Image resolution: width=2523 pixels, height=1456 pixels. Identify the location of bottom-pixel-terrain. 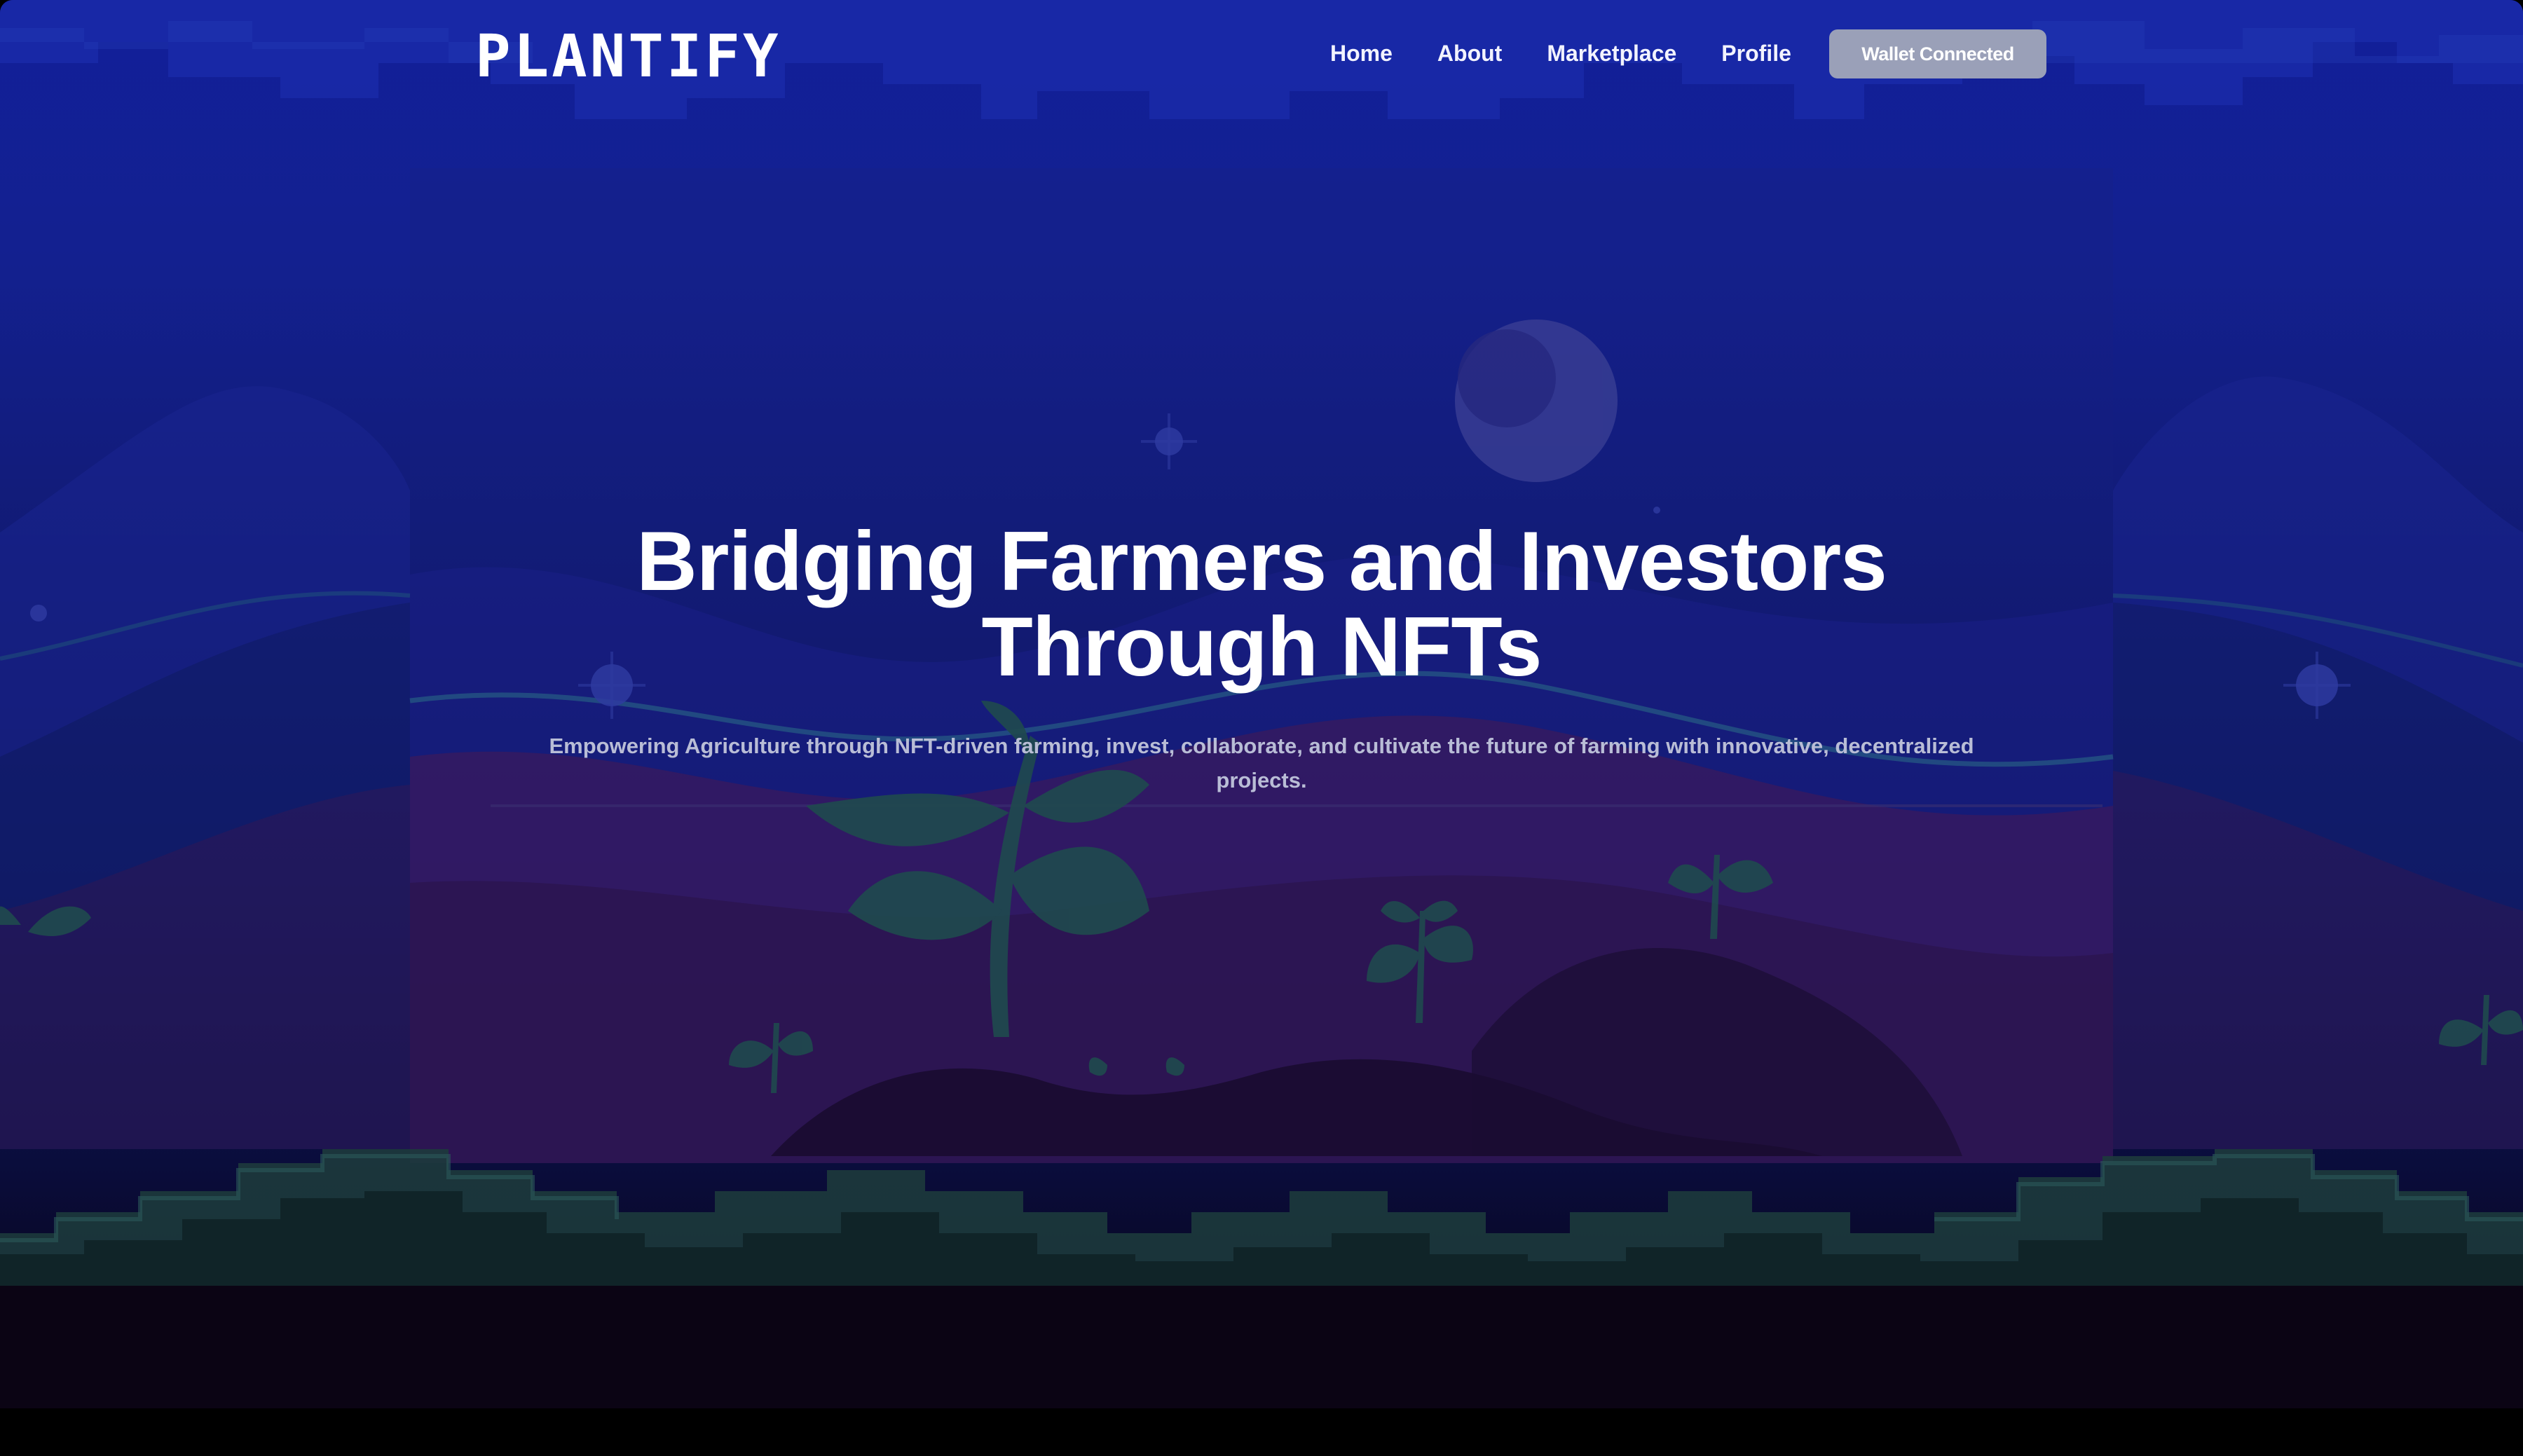
(1261, 1217).